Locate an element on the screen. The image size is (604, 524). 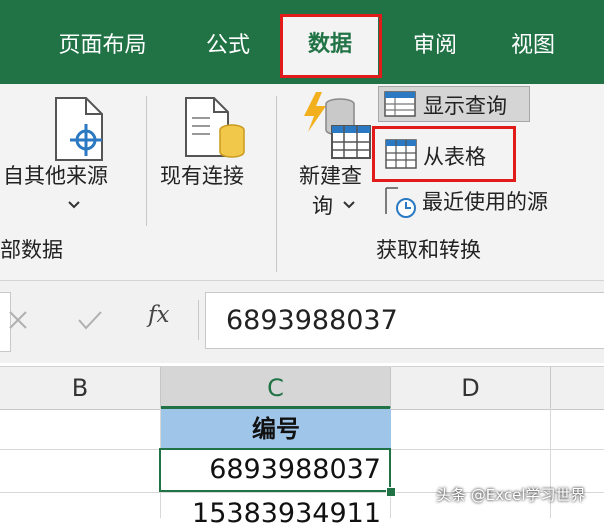
recent-sources-icon is located at coordinates (400, 202).